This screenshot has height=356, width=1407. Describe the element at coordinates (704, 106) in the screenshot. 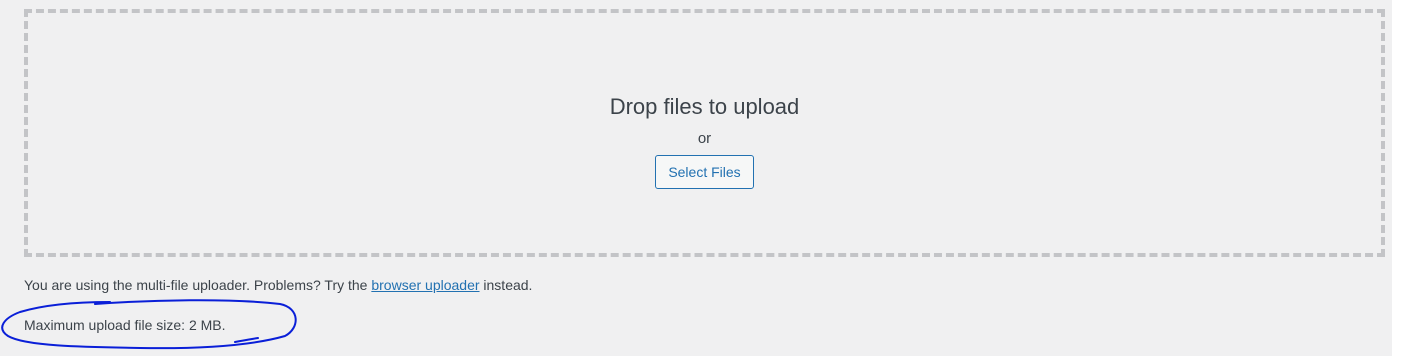

I see `drop-files-heading: Drop files to upload` at that location.